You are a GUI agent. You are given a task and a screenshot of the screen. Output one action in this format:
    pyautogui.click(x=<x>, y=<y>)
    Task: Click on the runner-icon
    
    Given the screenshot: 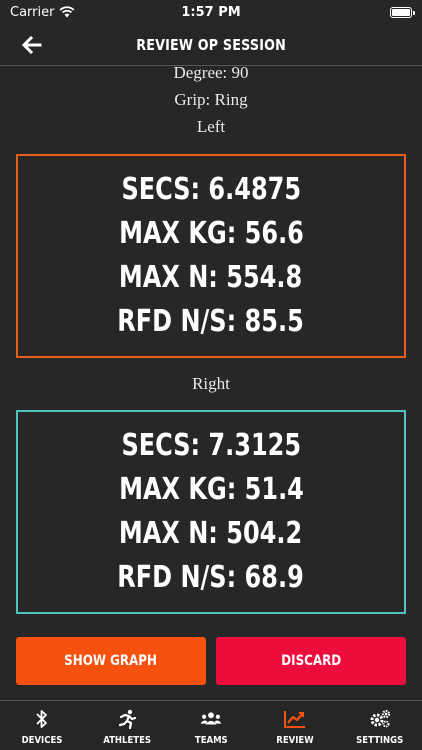 What is the action you would take?
    pyautogui.click(x=127, y=719)
    